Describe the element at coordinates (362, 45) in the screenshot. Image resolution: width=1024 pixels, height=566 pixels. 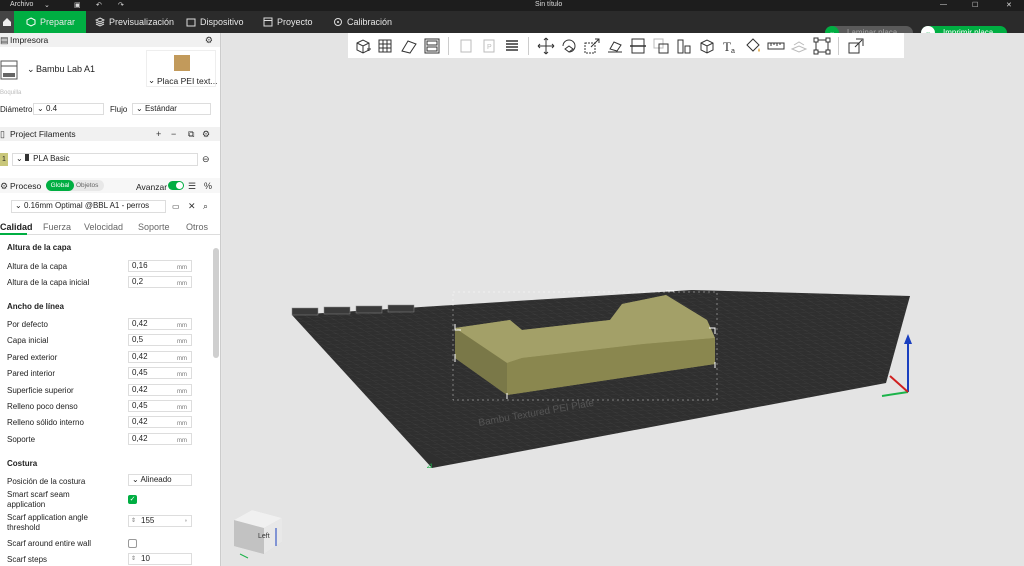
I see `add-object-icon` at that location.